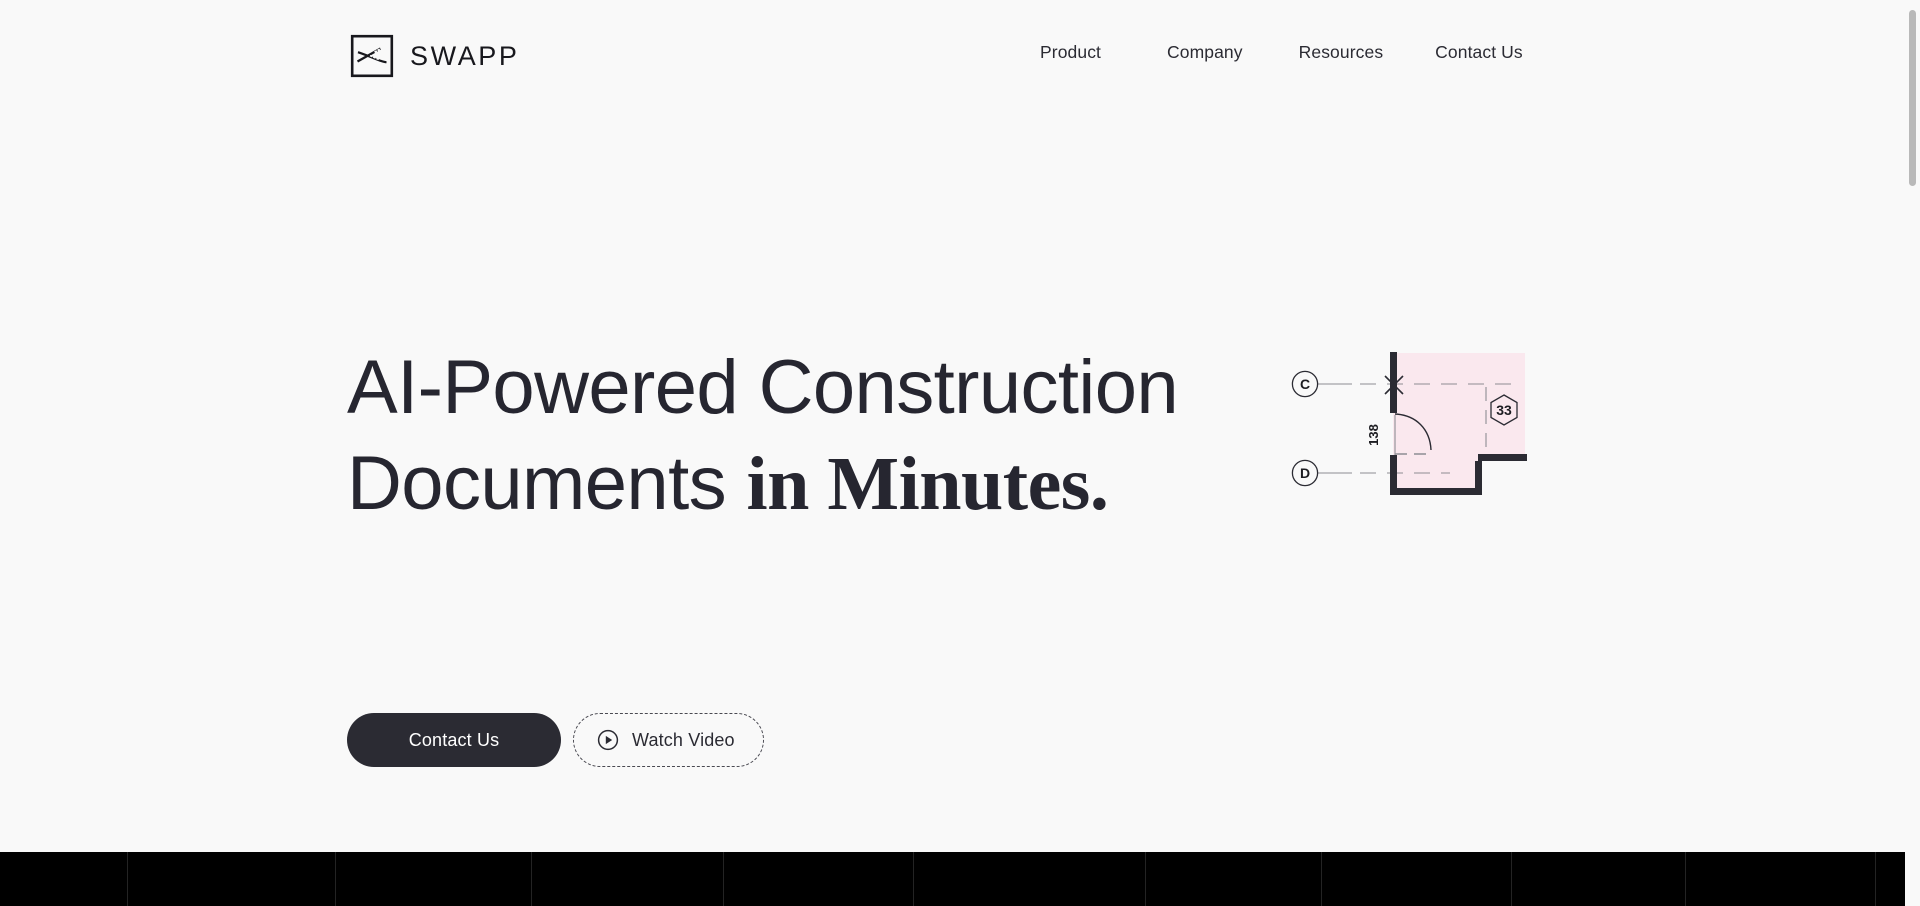 The width and height of the screenshot is (1920, 906). What do you see at coordinates (465, 55) in the screenshot?
I see `brand-name: SWAPP` at bounding box center [465, 55].